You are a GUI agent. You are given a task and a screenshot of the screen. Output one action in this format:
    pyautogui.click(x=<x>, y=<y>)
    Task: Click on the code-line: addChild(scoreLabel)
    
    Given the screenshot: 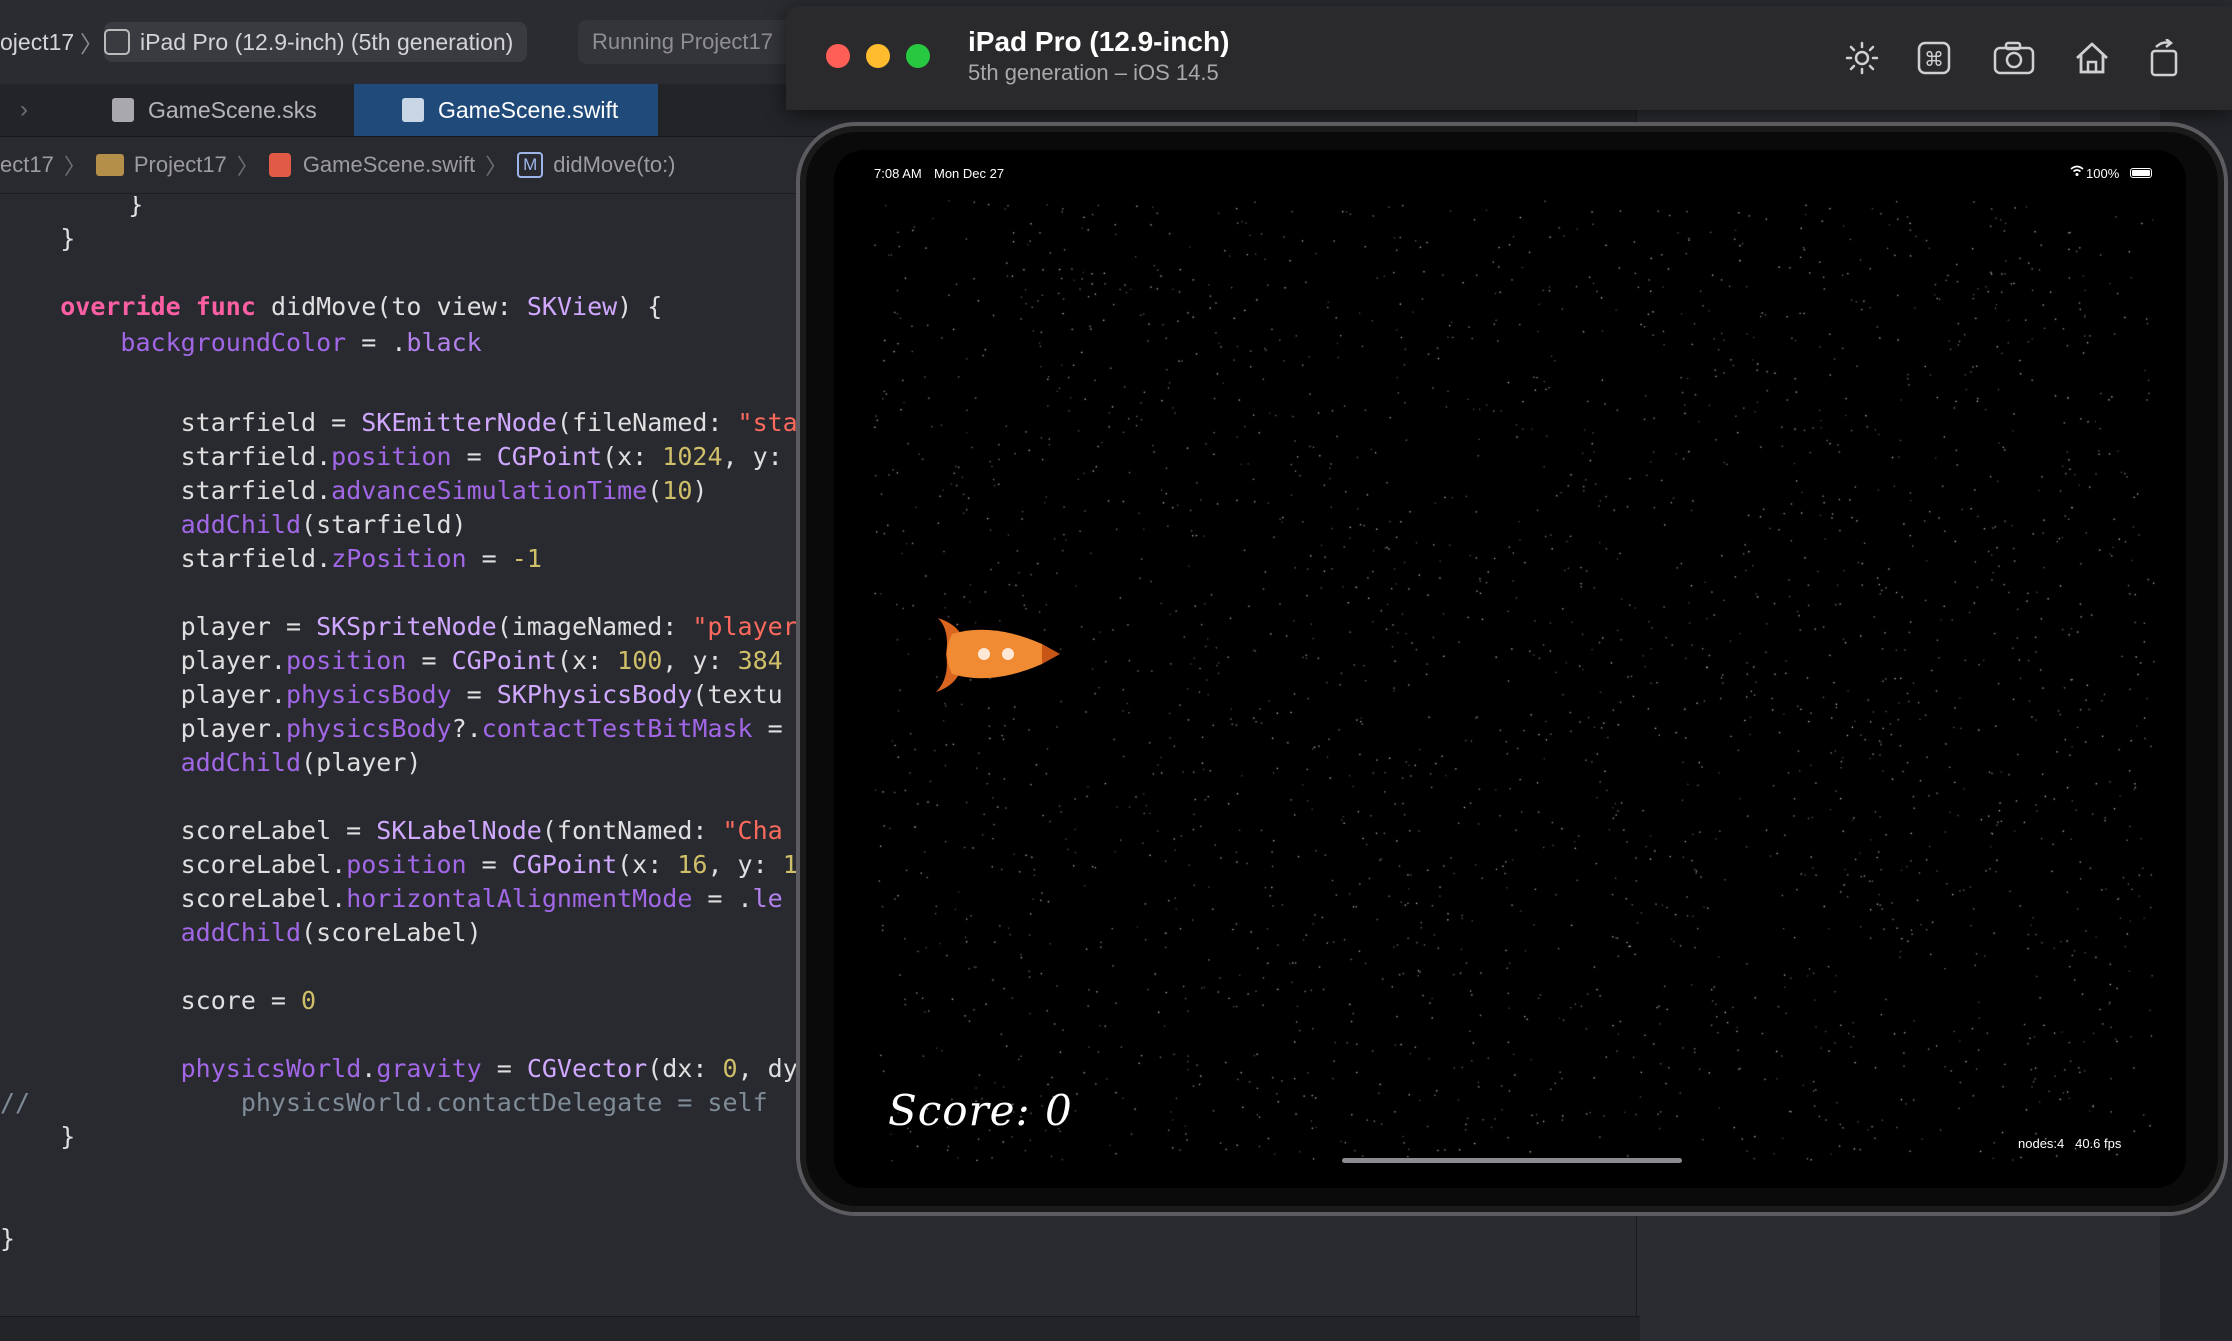 What is the action you would take?
    pyautogui.click(x=241, y=933)
    